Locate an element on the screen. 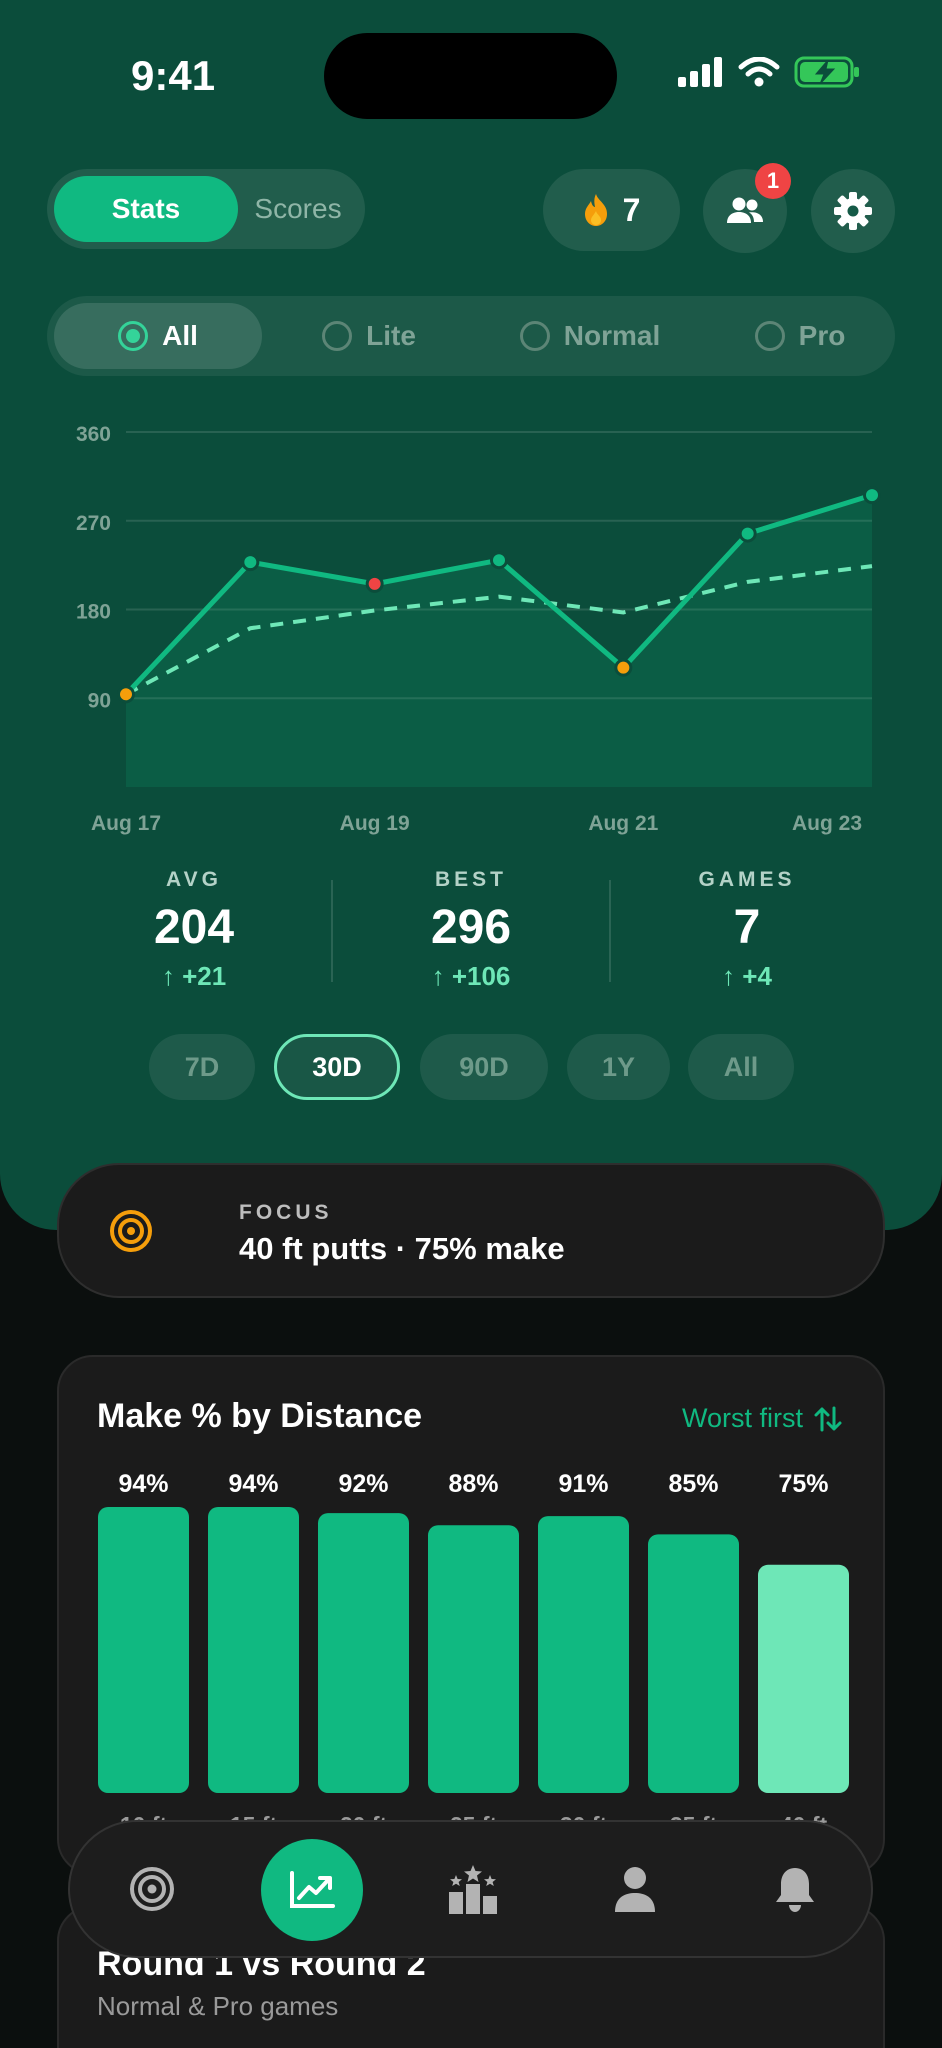 Image resolution: width=942 pixels, height=2048 pixels. focus-label: FOCUS is located at coordinates (286, 1212).